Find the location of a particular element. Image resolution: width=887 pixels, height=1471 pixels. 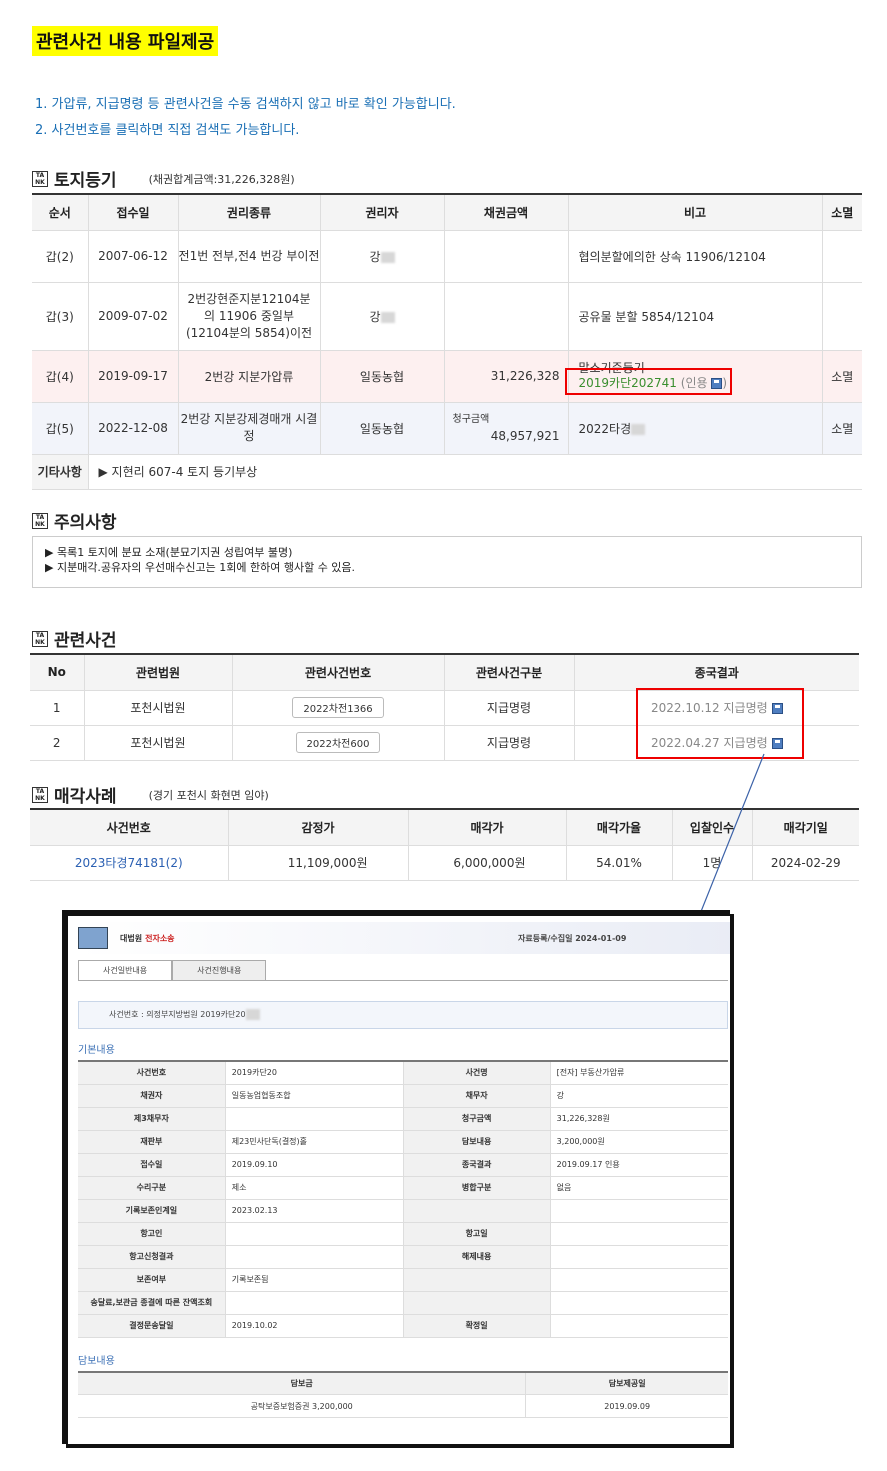

cell-holder: 강 is located at coordinates (382, 256).